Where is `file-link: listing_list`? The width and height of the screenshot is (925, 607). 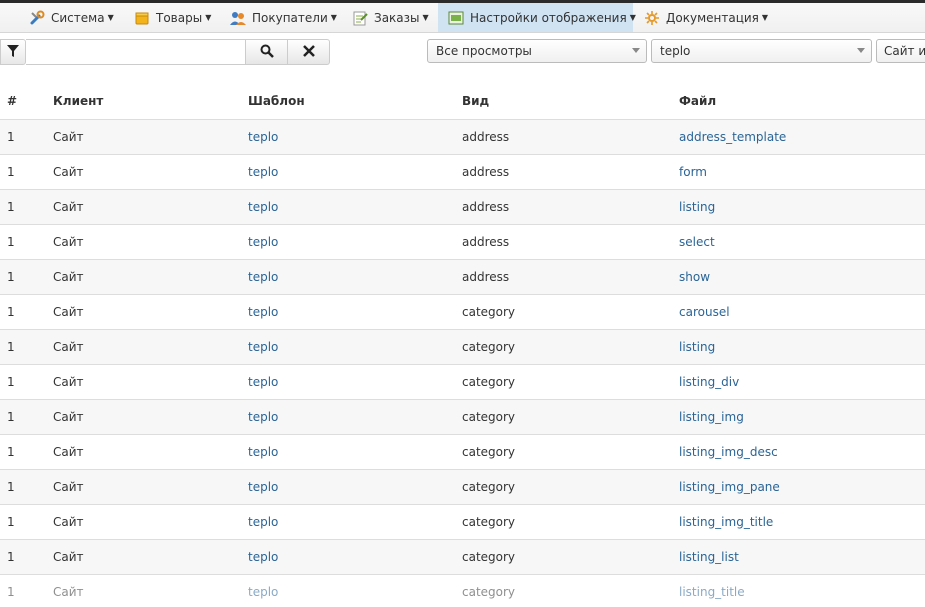
file-link: listing_list is located at coordinates (709, 557).